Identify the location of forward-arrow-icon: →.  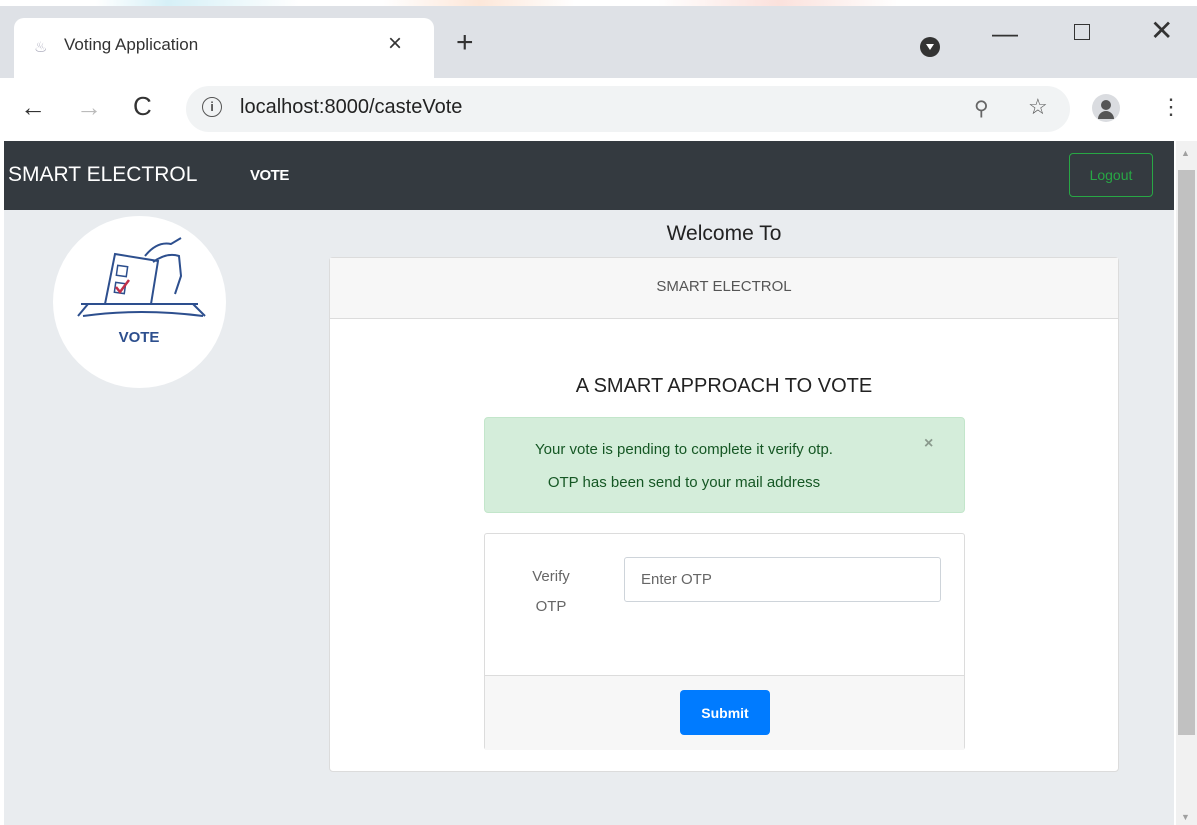
(89, 107).